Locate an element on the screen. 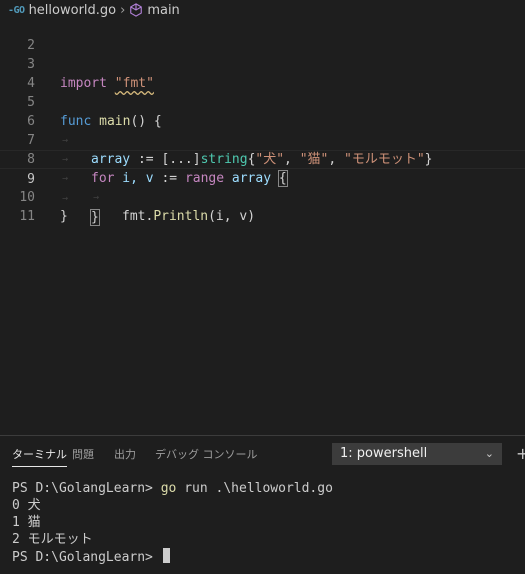  code-line: 2 is located at coordinates (262, 35).